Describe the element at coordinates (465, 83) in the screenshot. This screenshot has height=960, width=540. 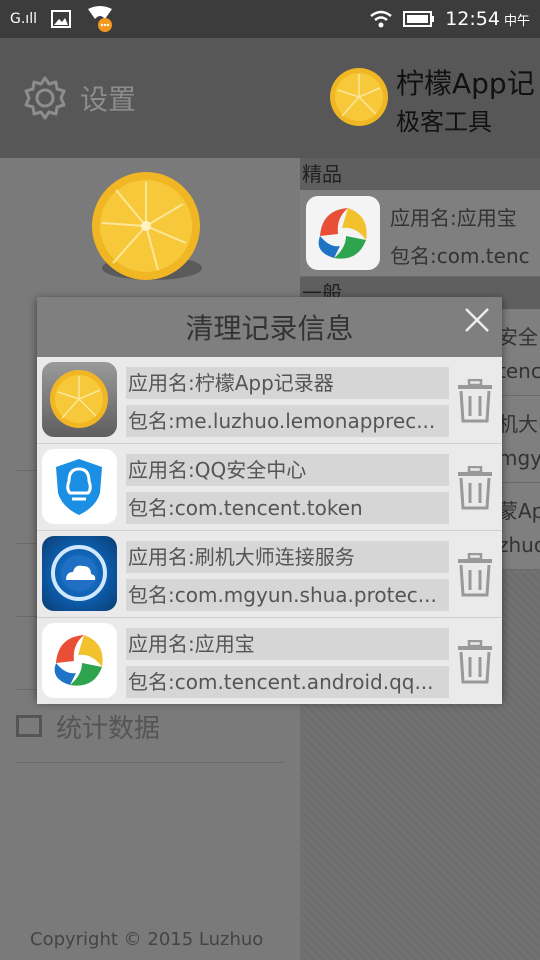
I see `app-title: 柠檬App记` at that location.